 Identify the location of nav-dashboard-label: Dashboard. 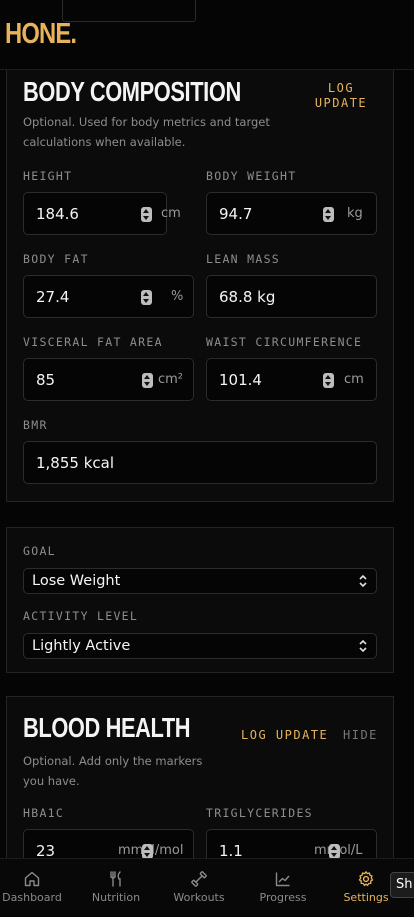
(32, 897).